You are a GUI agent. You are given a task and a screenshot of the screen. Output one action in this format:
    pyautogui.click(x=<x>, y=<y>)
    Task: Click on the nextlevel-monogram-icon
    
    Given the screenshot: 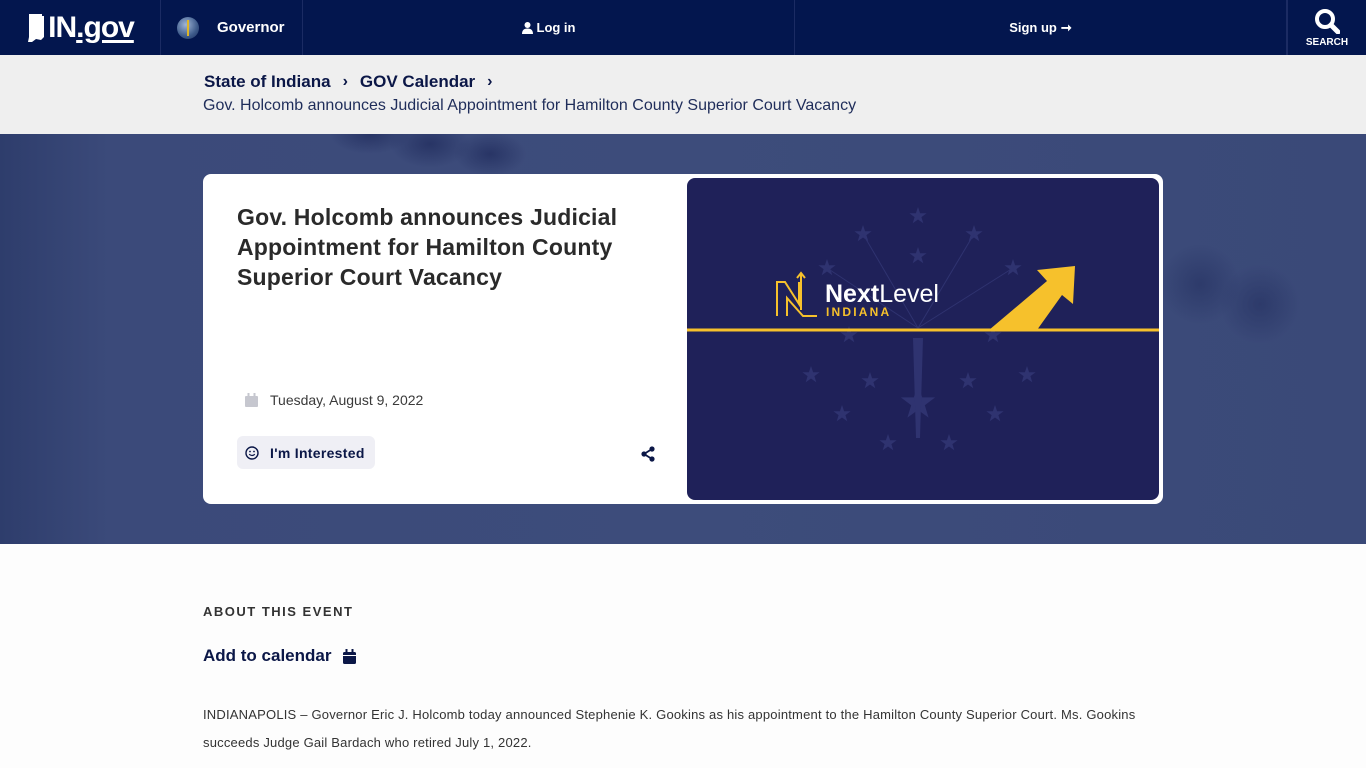 What is the action you would take?
    pyautogui.click(x=796, y=294)
    